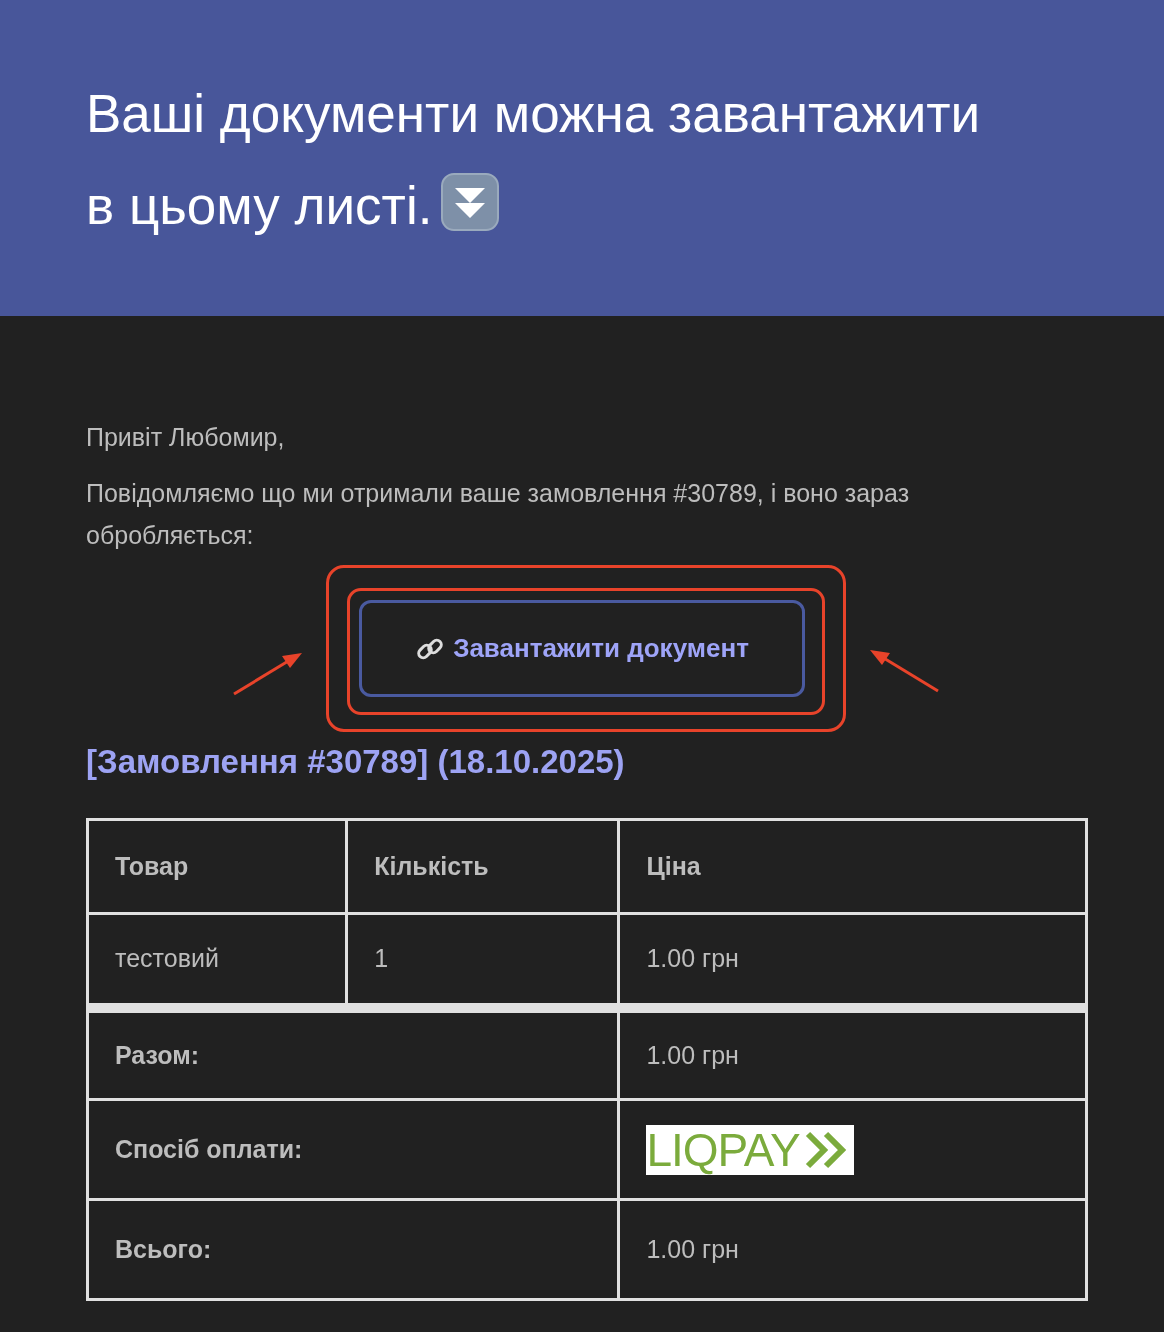  I want to click on total-value: 1.00 грн, so click(852, 1249).